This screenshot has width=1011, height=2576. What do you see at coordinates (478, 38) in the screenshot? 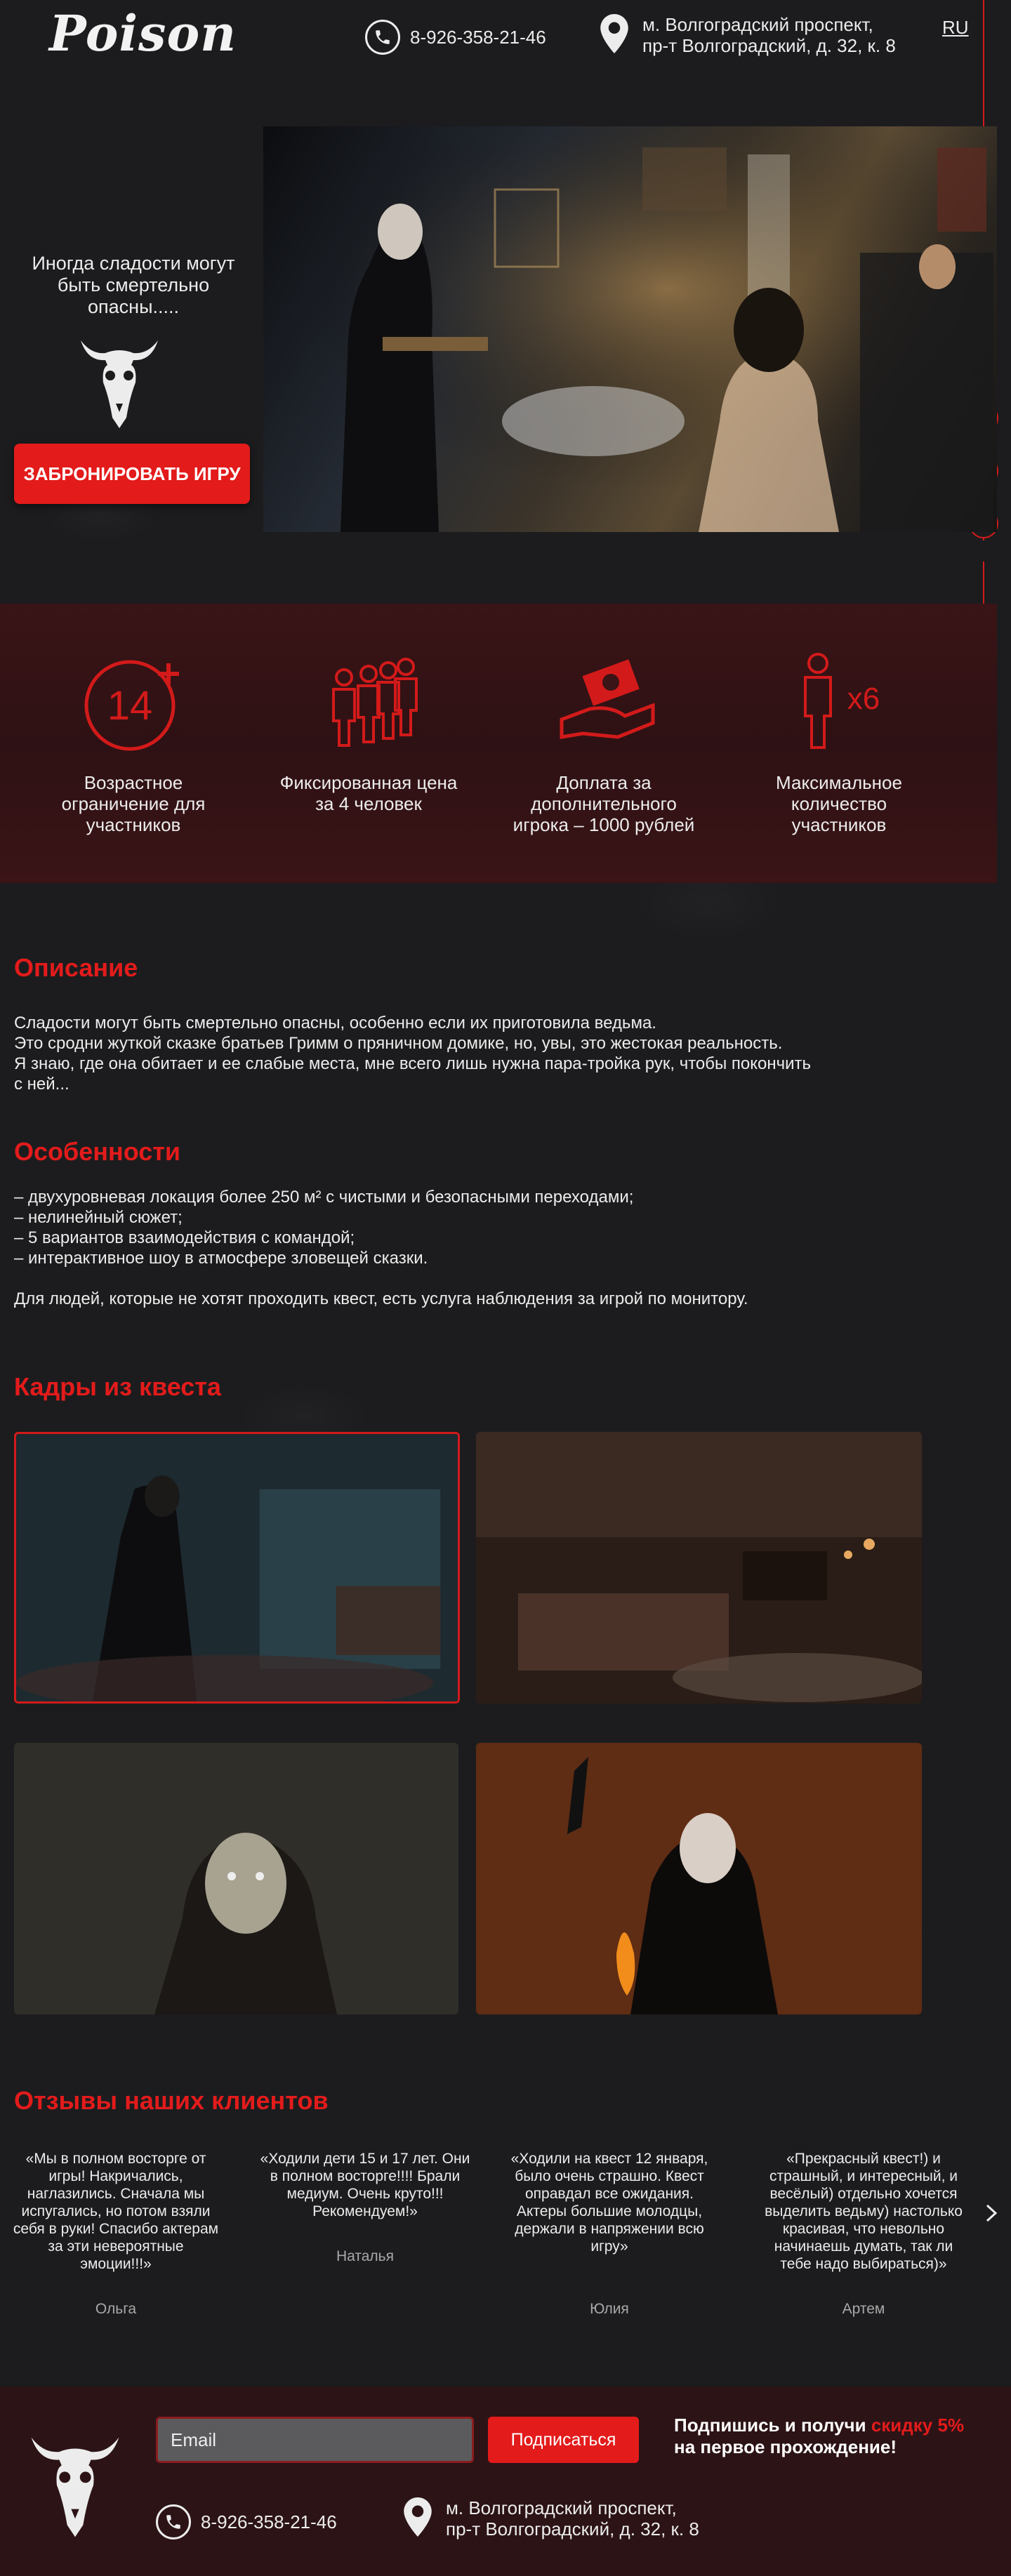
I see `header-phone-number: 8-926-358-21-46` at bounding box center [478, 38].